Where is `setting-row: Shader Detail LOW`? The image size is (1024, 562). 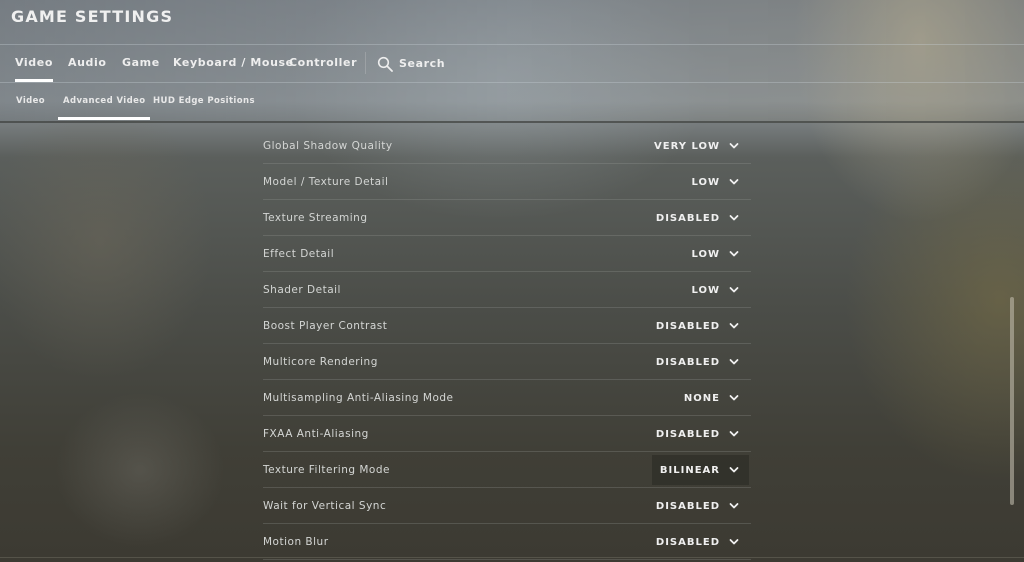 setting-row: Shader Detail LOW is located at coordinates (507, 290).